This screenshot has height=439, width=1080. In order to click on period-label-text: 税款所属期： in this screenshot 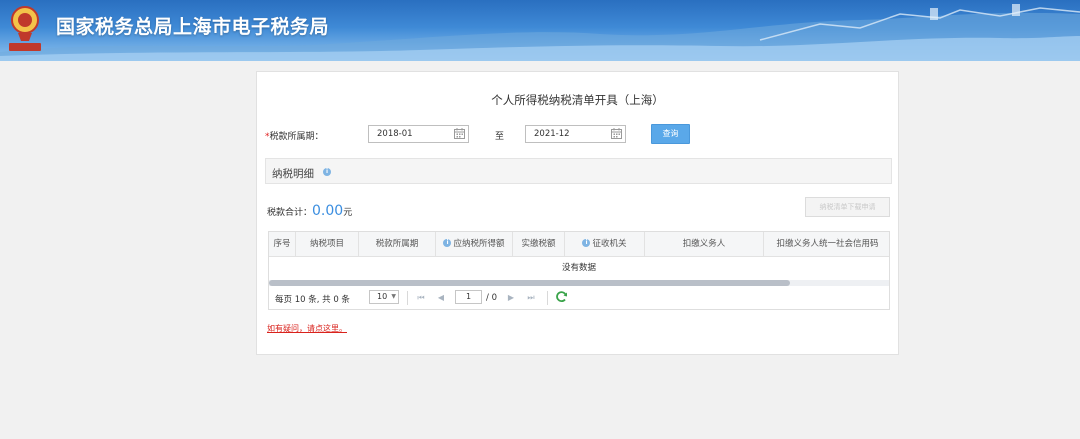, I will do `click(296, 137)`.